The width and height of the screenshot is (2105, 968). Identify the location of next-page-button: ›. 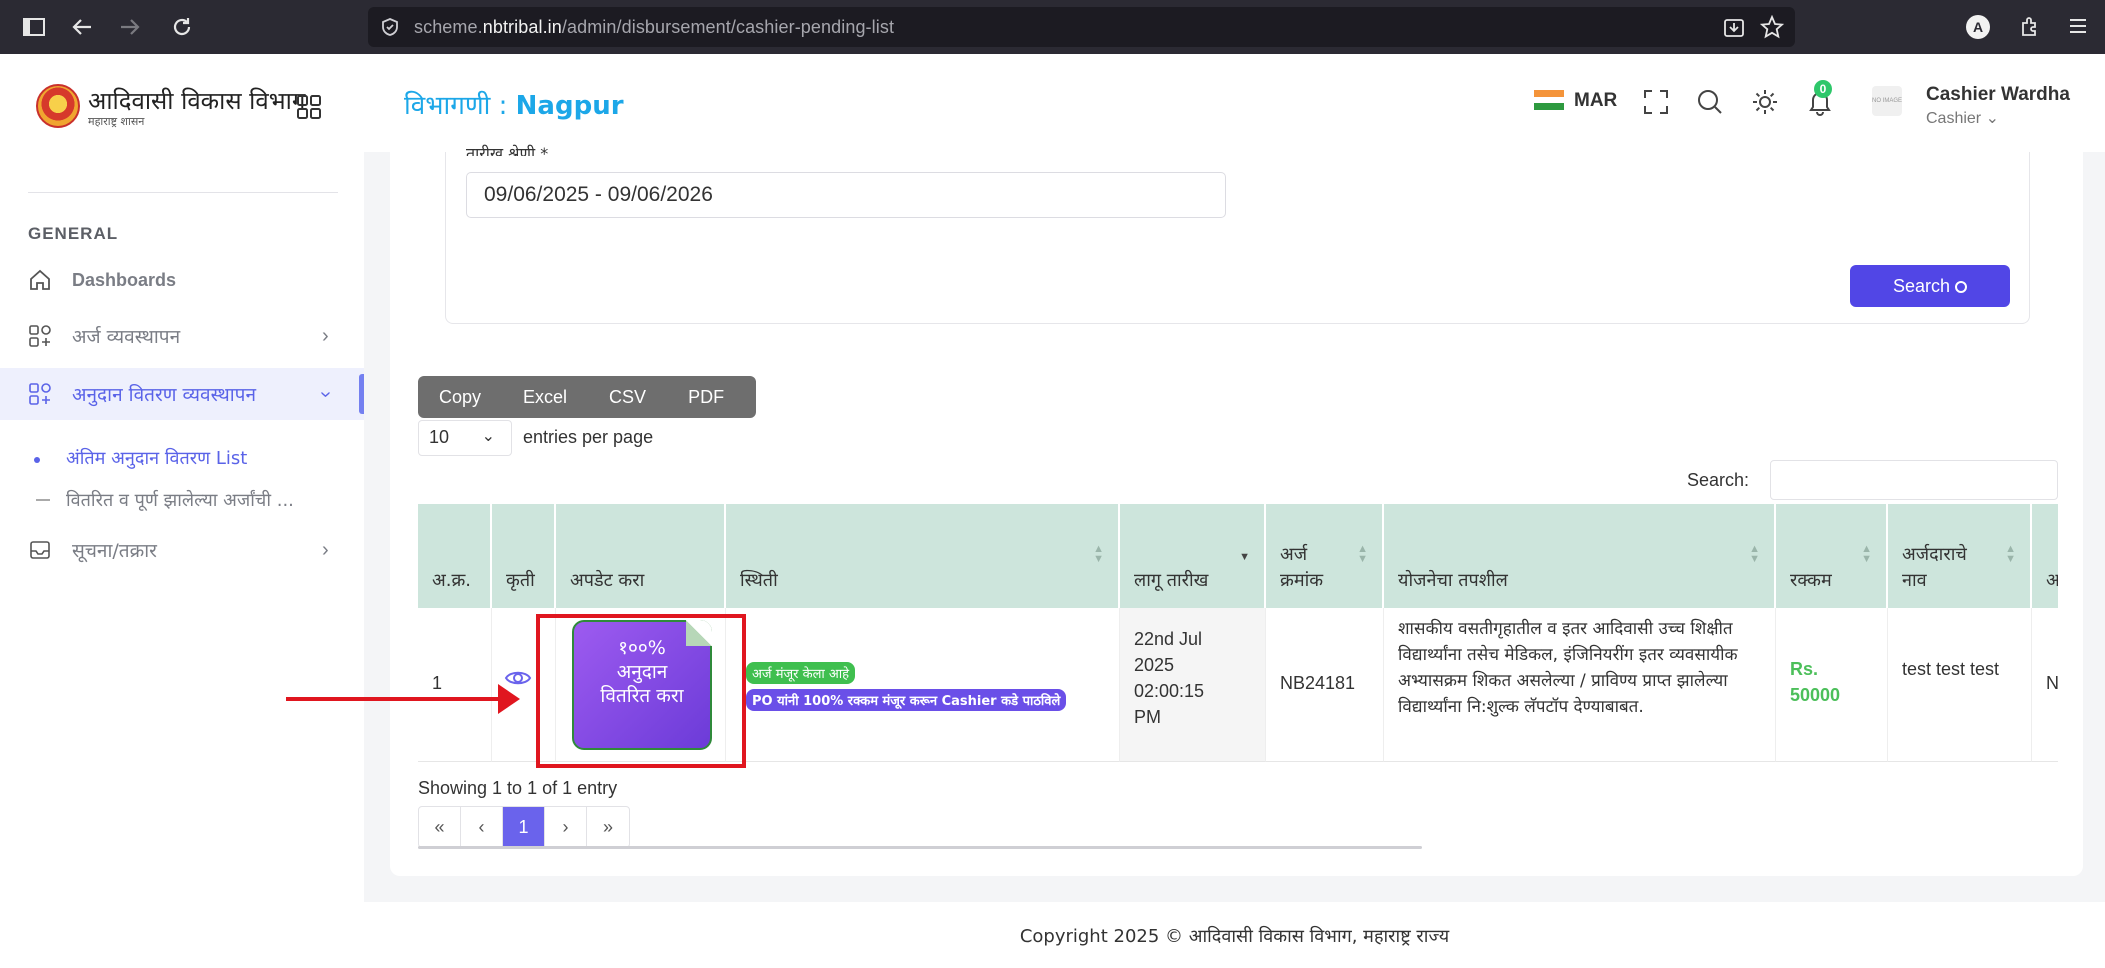
(566, 827).